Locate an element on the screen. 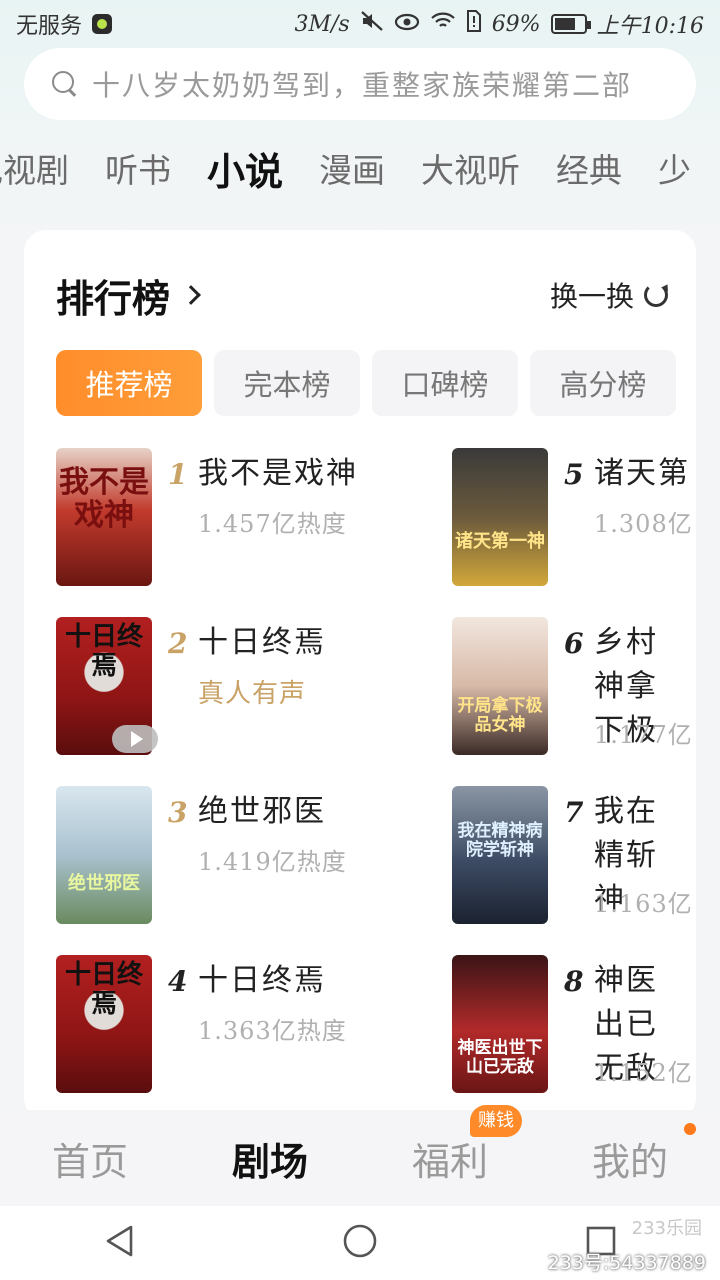 This screenshot has width=720, height=1280. refresh-button: 换一换 is located at coordinates (609, 295).